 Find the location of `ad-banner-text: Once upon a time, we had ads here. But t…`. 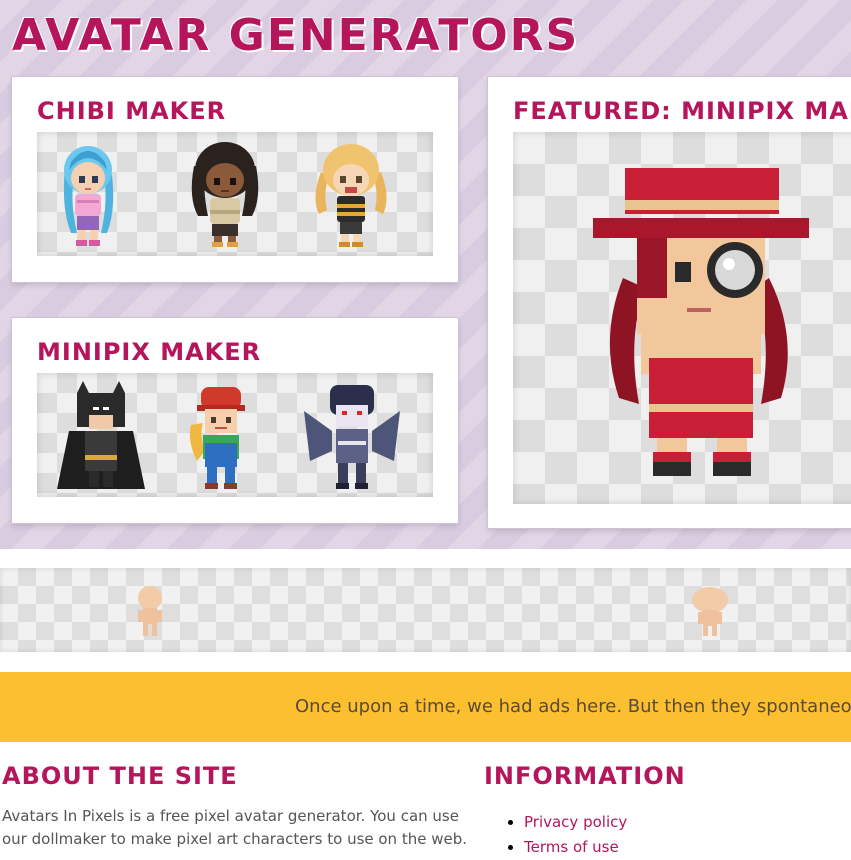

ad-banner-text: Once upon a time, we had ads here. But t… is located at coordinates (573, 706).